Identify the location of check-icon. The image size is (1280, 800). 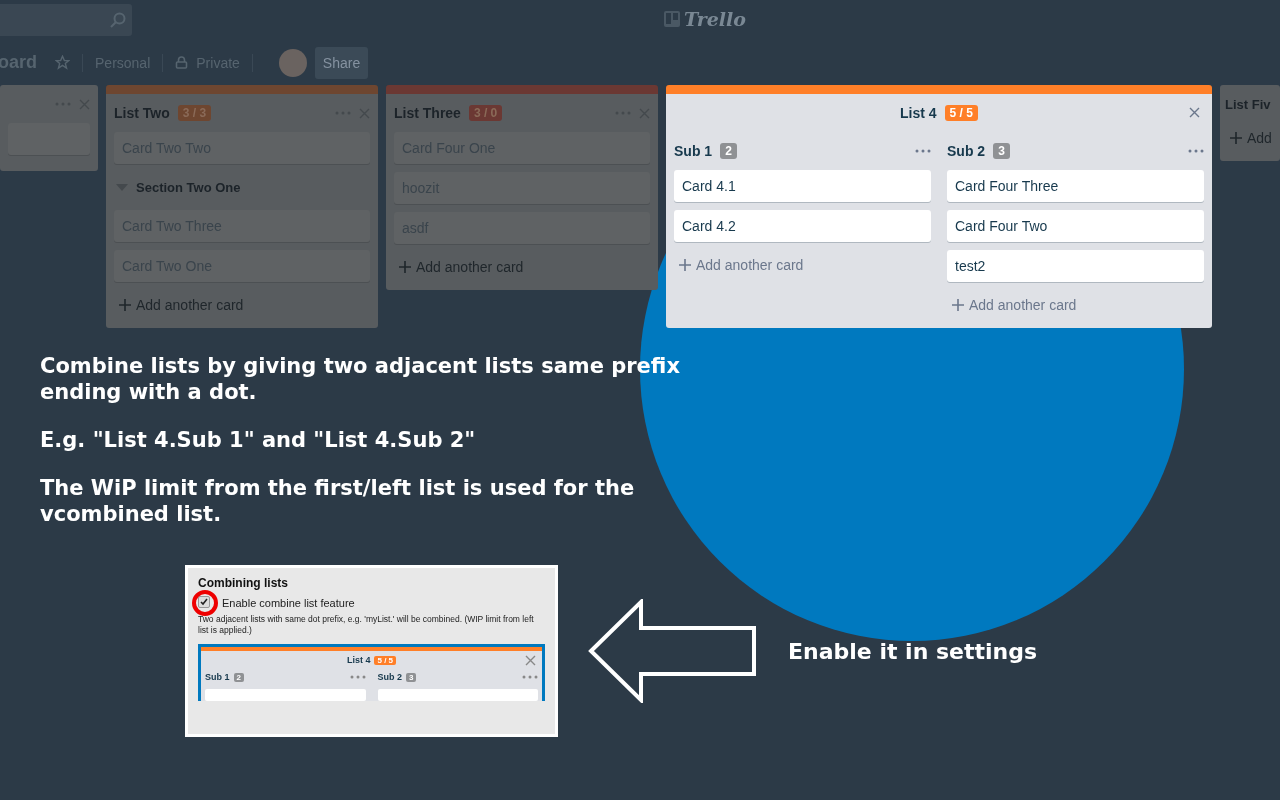
(204, 602).